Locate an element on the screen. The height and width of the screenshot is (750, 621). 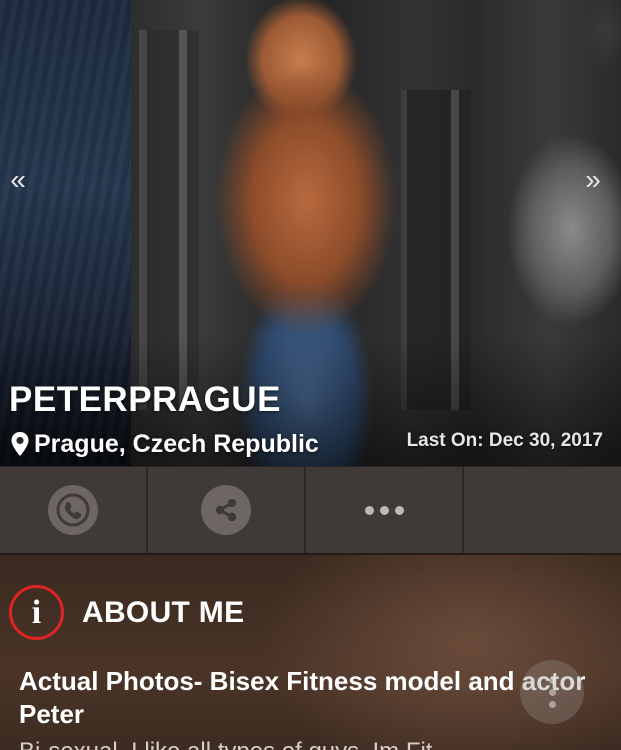
share-icon is located at coordinates (226, 510).